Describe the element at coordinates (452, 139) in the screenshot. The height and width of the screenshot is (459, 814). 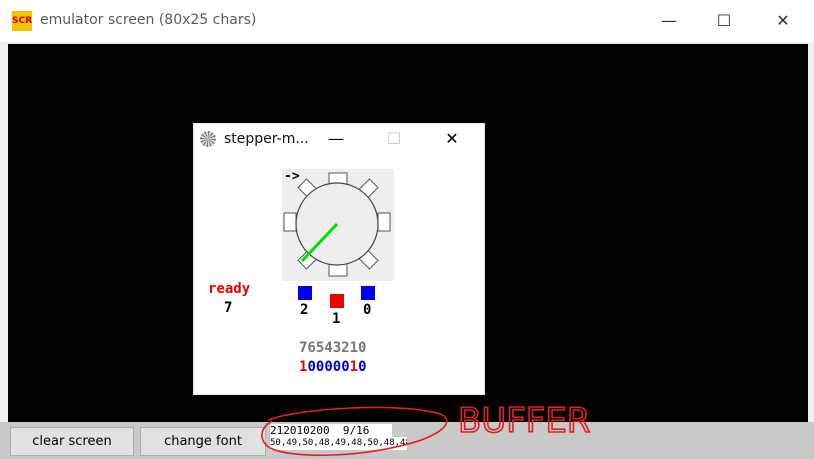
I see `stepper-close-button: ✕` at that location.